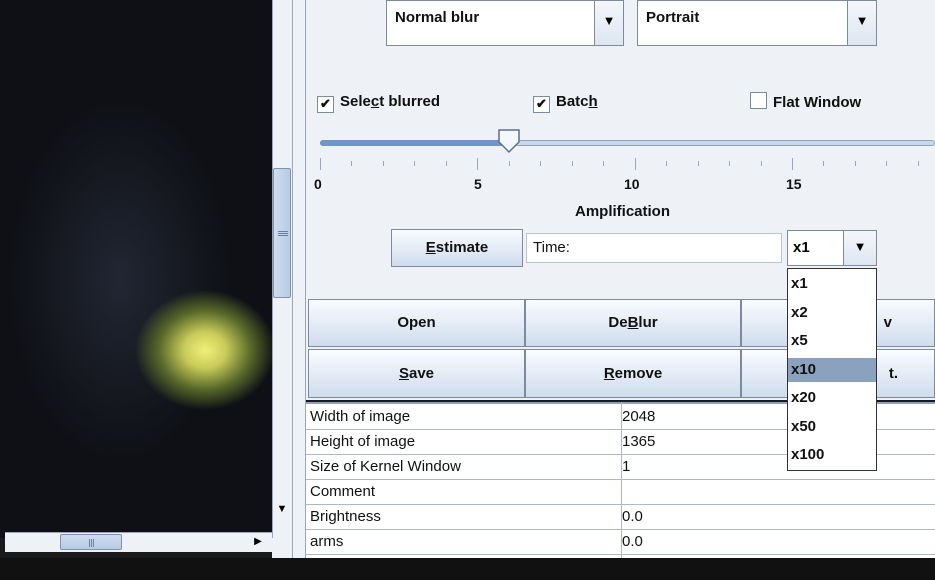 The width and height of the screenshot is (935, 580). What do you see at coordinates (626, 466) in the screenshot?
I see `property-value: 1` at bounding box center [626, 466].